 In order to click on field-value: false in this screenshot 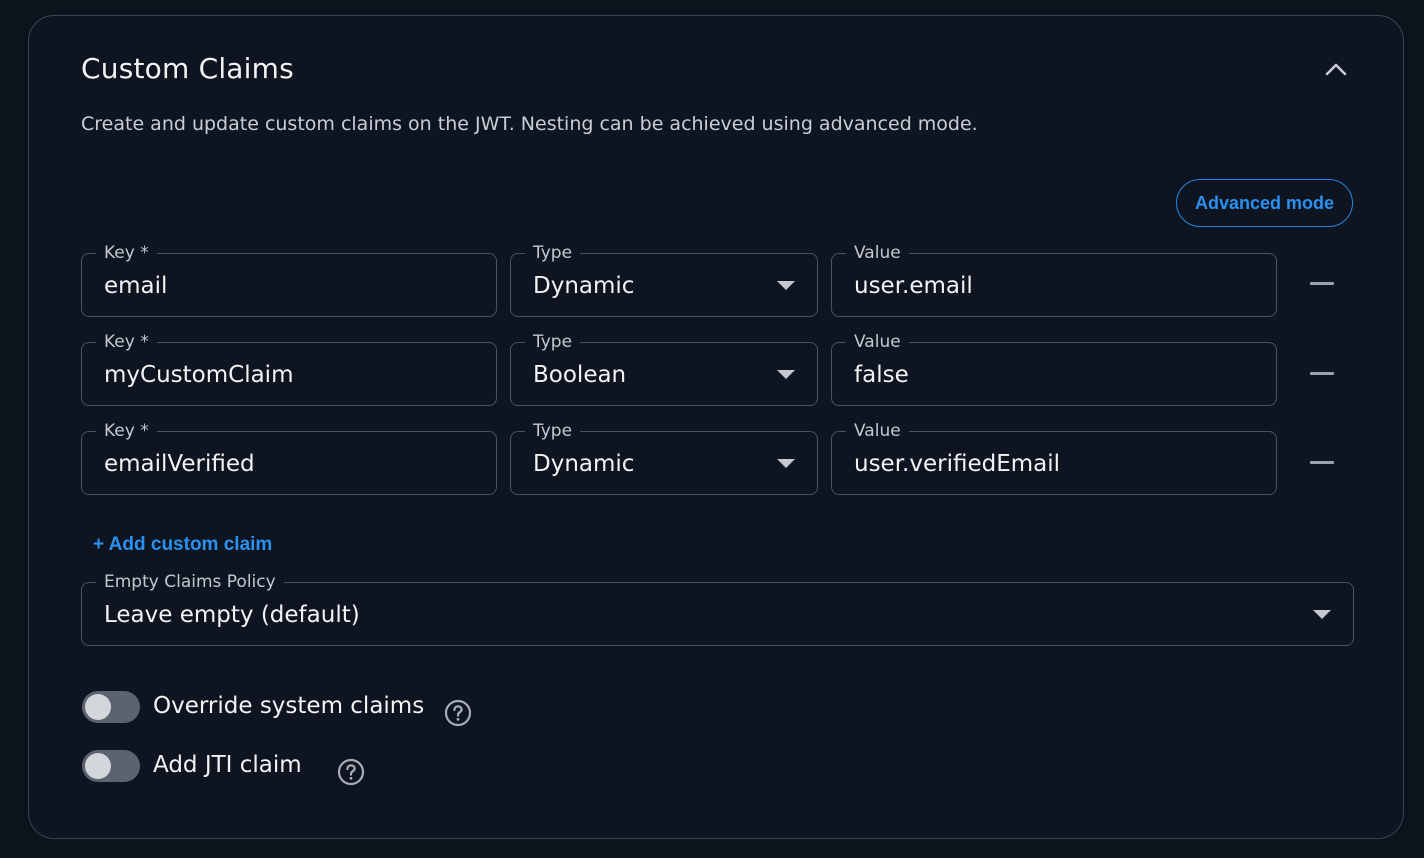, I will do `click(881, 375)`.